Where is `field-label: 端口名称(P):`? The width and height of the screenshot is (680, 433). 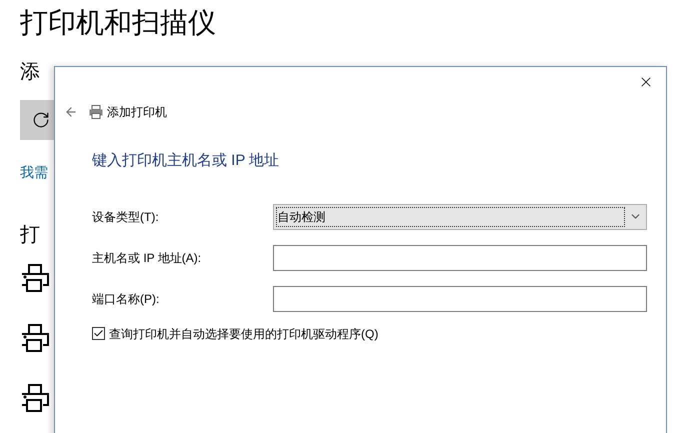 field-label: 端口名称(P): is located at coordinates (126, 299).